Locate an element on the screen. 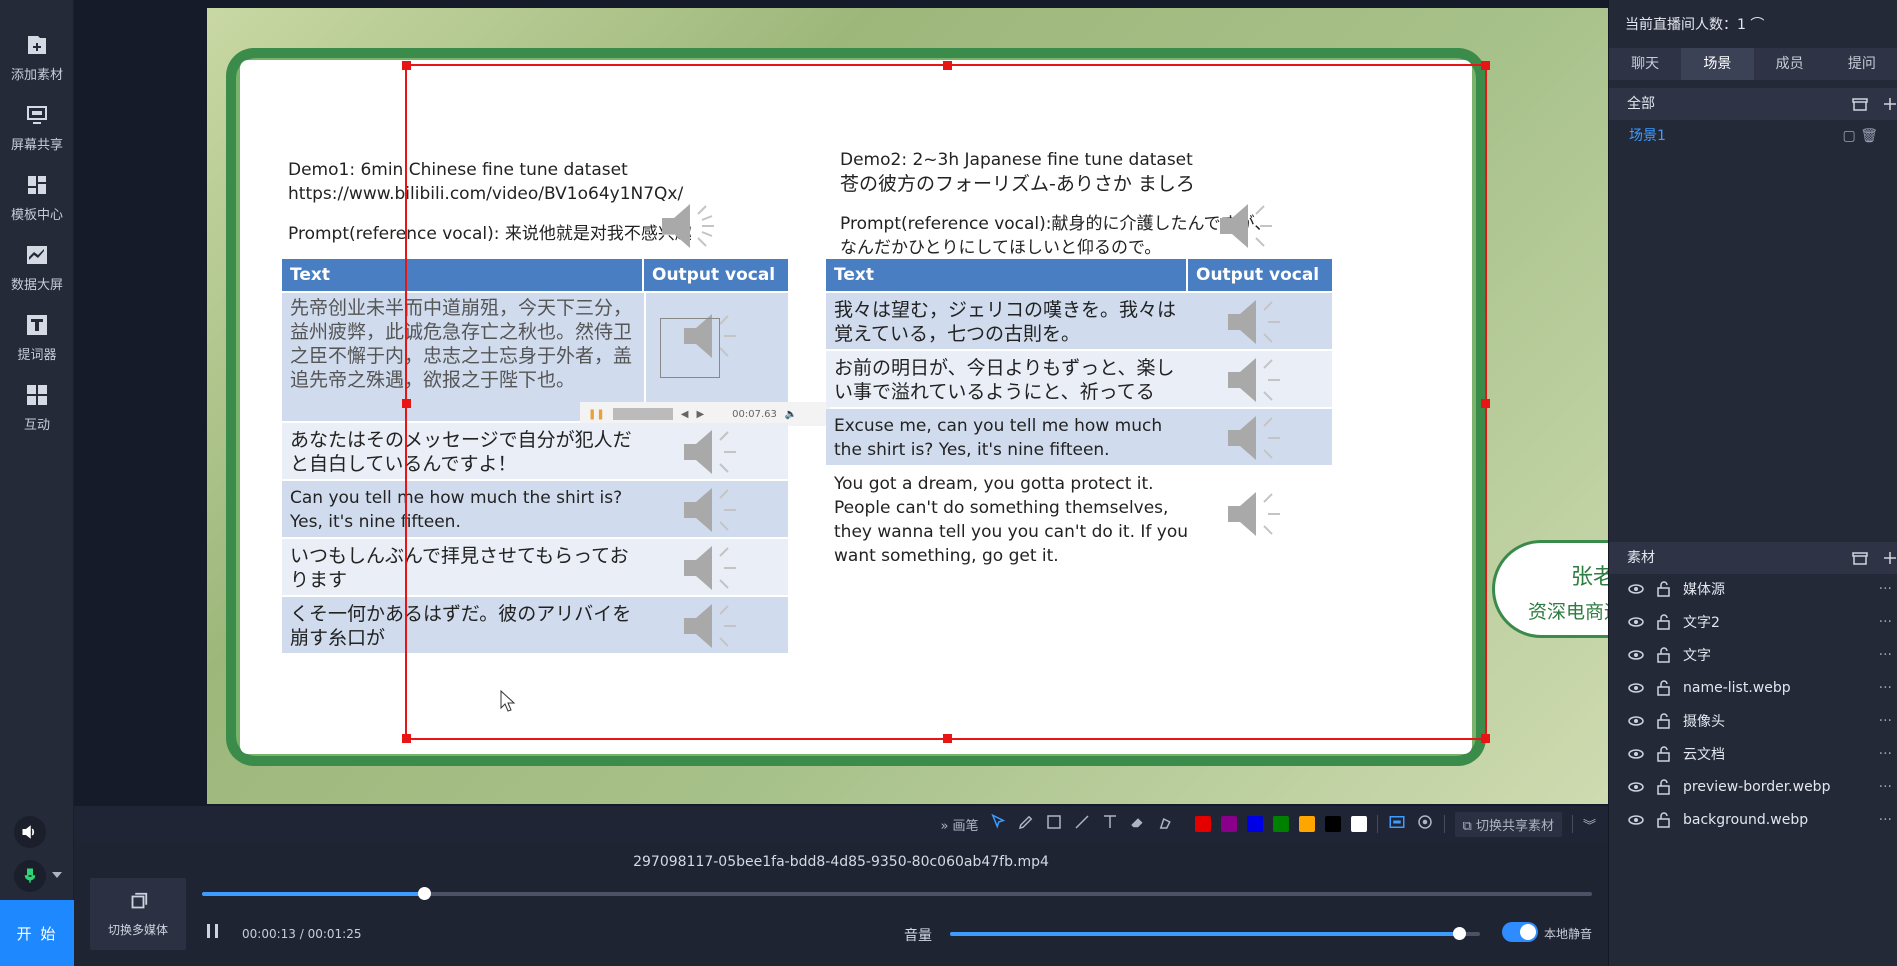 This screenshot has width=1897, height=966. list-item: name-list.webp ··· is located at coordinates (1753, 687).